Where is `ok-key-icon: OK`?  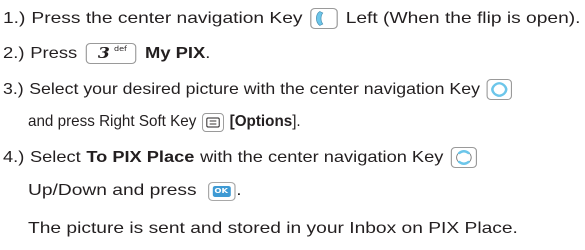
ok-key-icon: OK is located at coordinates (221, 191).